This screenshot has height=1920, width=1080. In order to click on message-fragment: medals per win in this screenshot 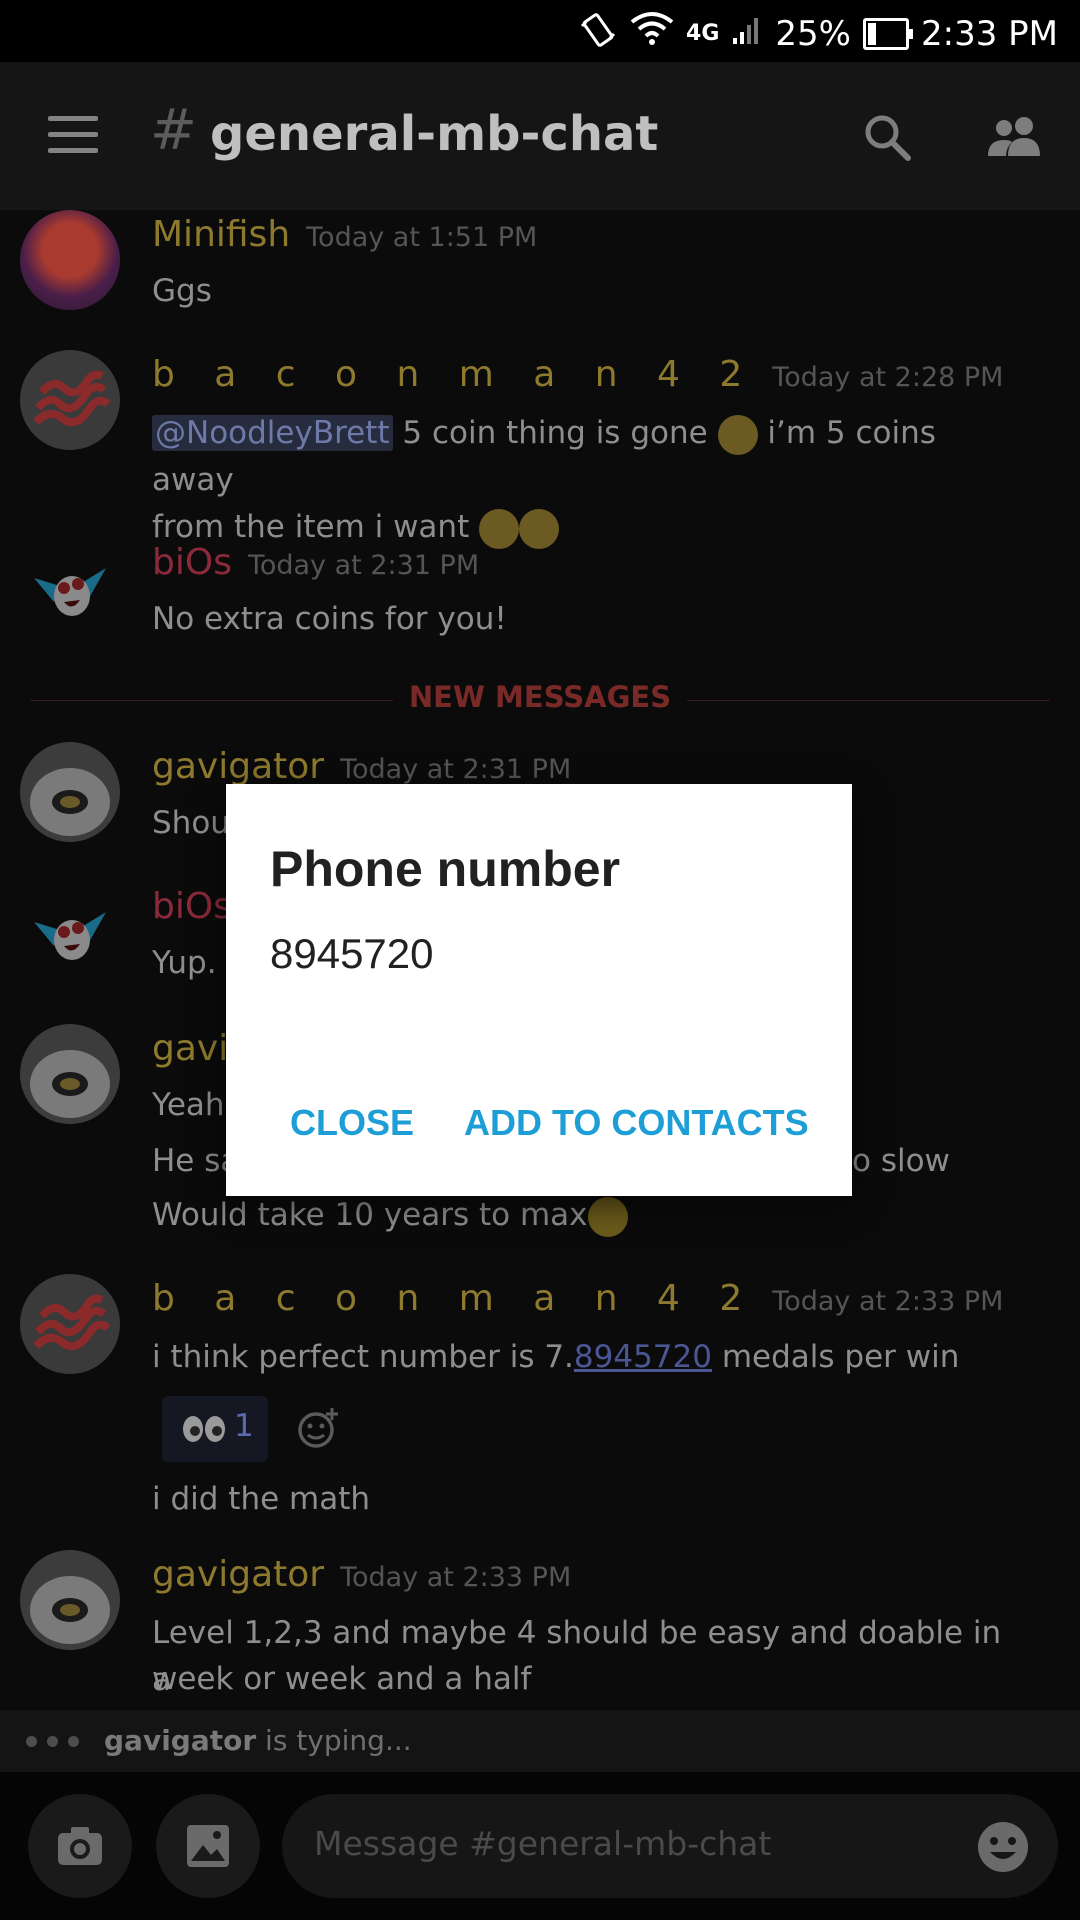, I will do `click(835, 1357)`.